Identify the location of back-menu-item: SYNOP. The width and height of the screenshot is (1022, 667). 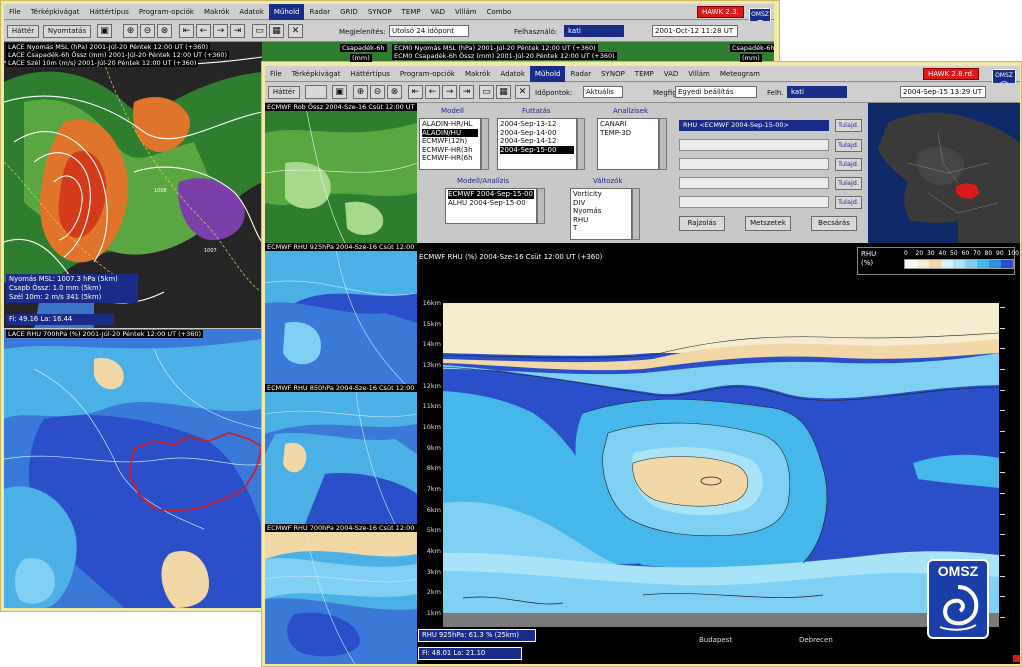
(380, 12).